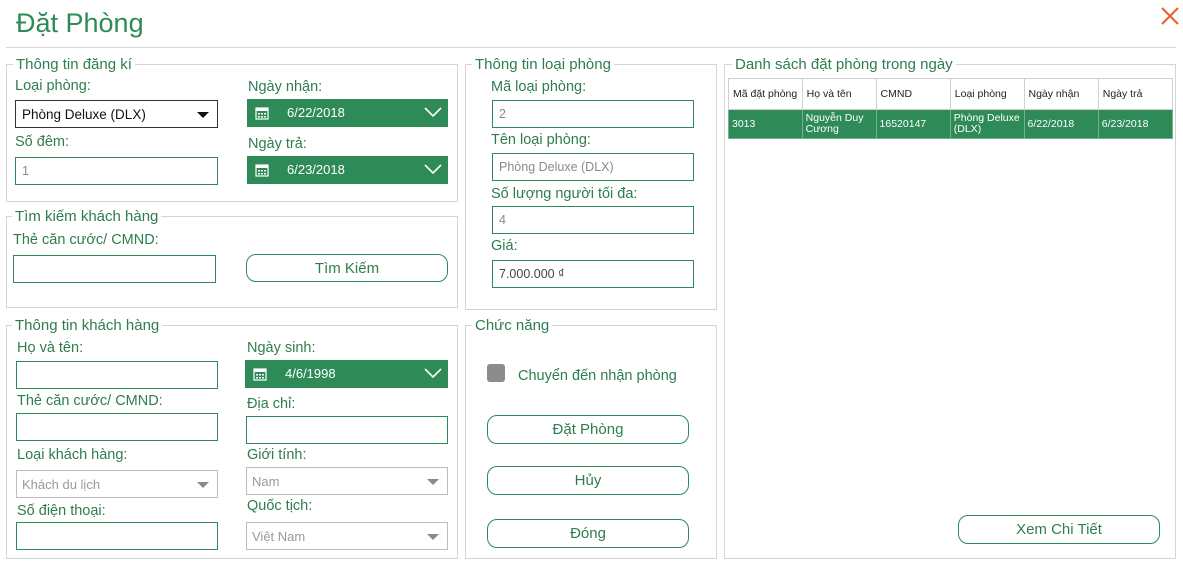 Image resolution: width=1183 pixels, height=566 pixels. What do you see at coordinates (87, 325) in the screenshot?
I see `customer-legend: Thông tin khách hàng` at bounding box center [87, 325].